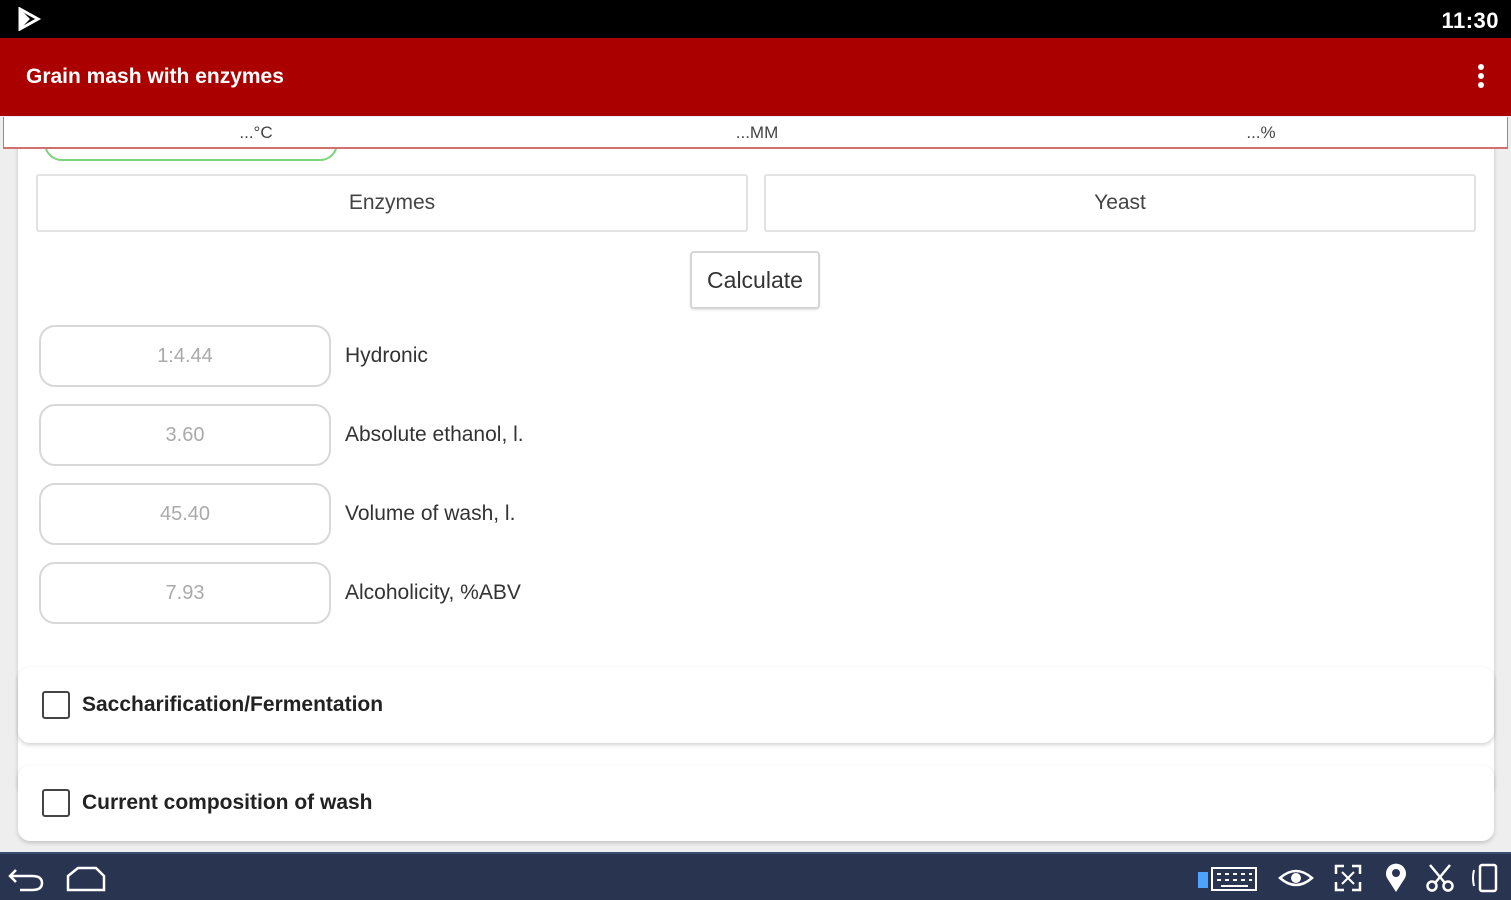 Image resolution: width=1511 pixels, height=900 pixels. I want to click on result-row: 7.93 Alcoholicity, %ABV, so click(439, 594).